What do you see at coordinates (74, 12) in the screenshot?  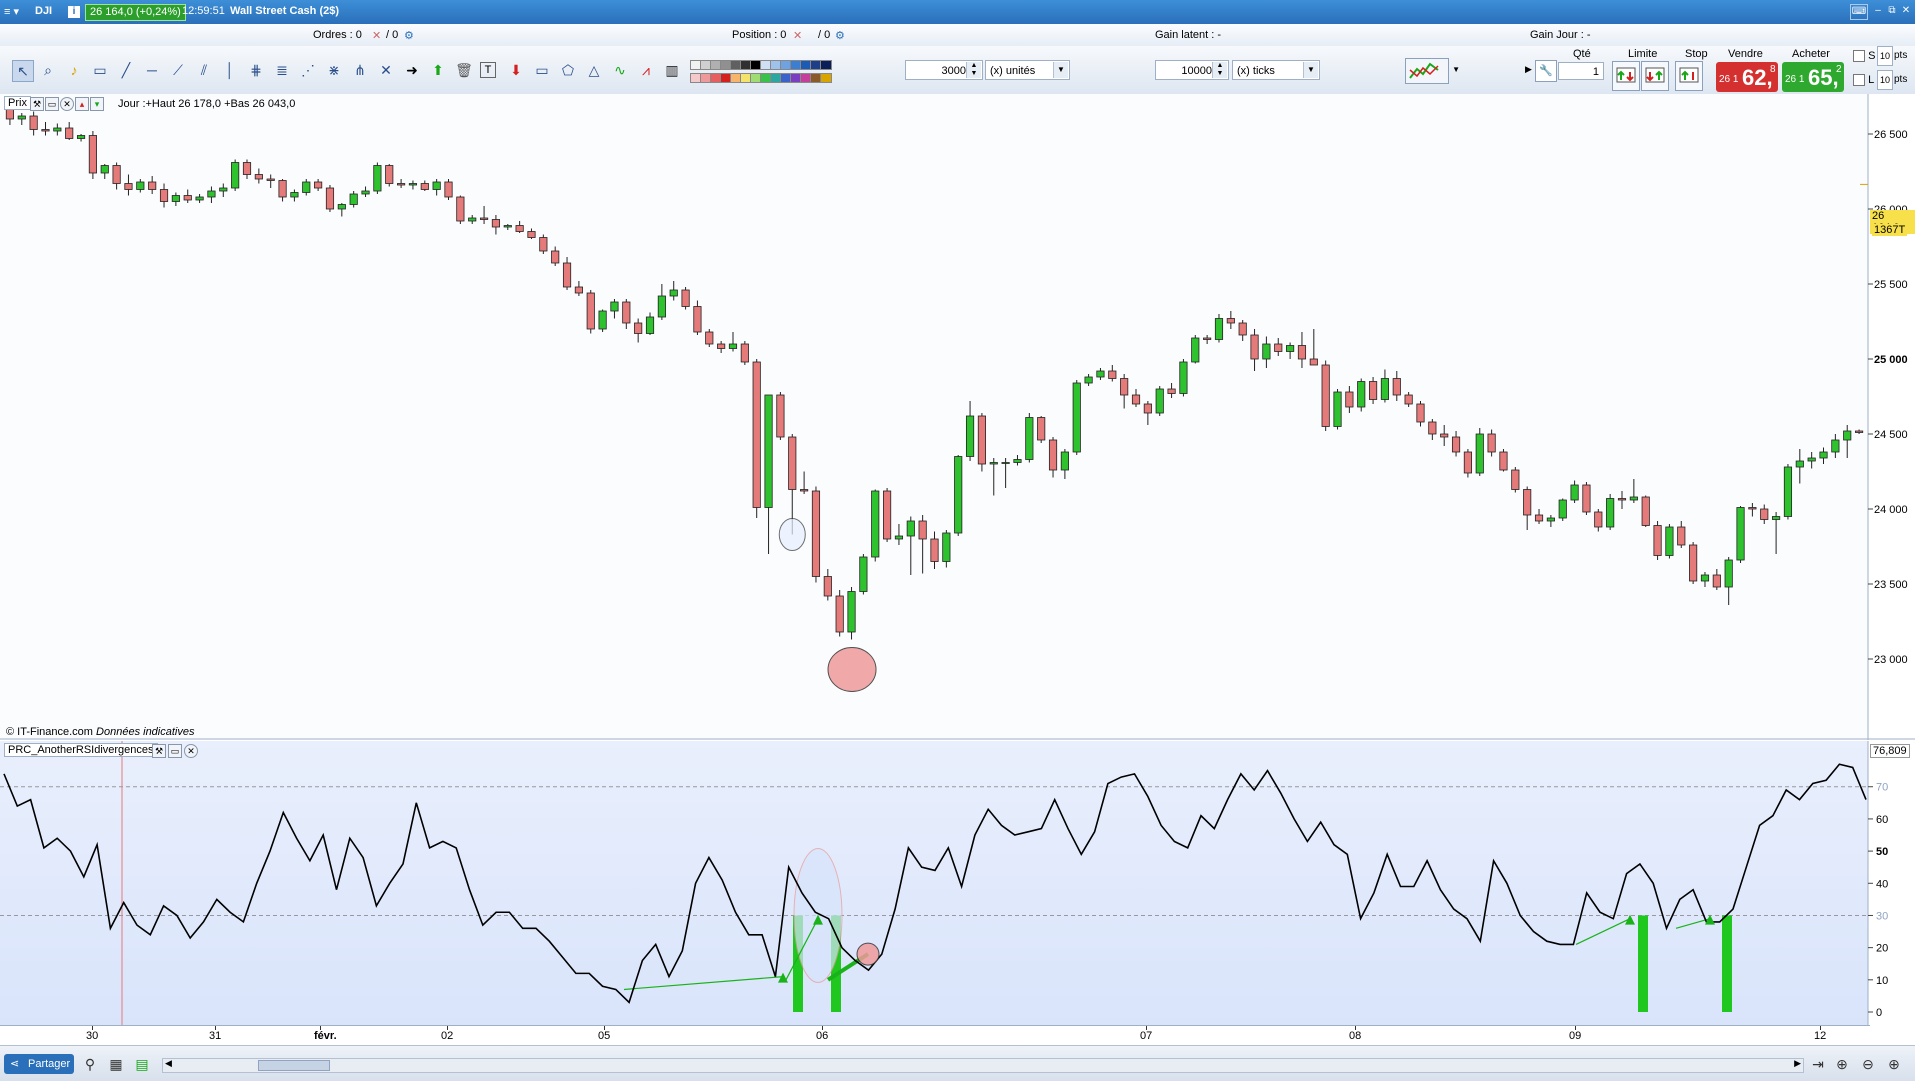 I see `info-icon: i` at bounding box center [74, 12].